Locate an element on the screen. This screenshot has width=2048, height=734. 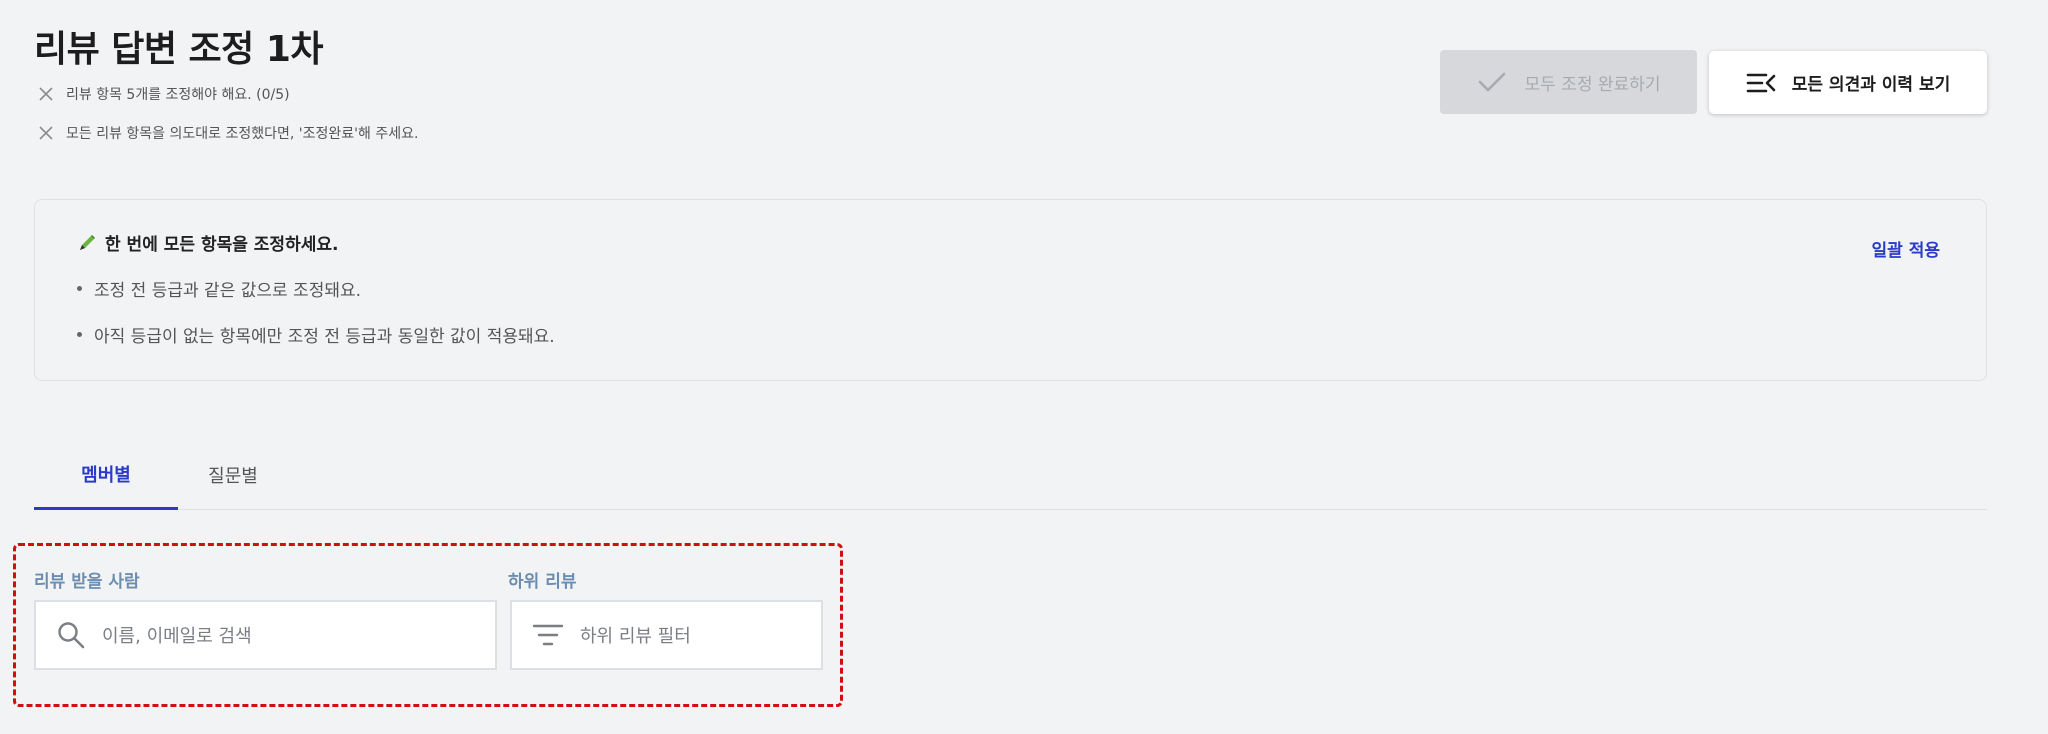
sub-review-filter: 하위 리뷰 필터 is located at coordinates (666, 635).